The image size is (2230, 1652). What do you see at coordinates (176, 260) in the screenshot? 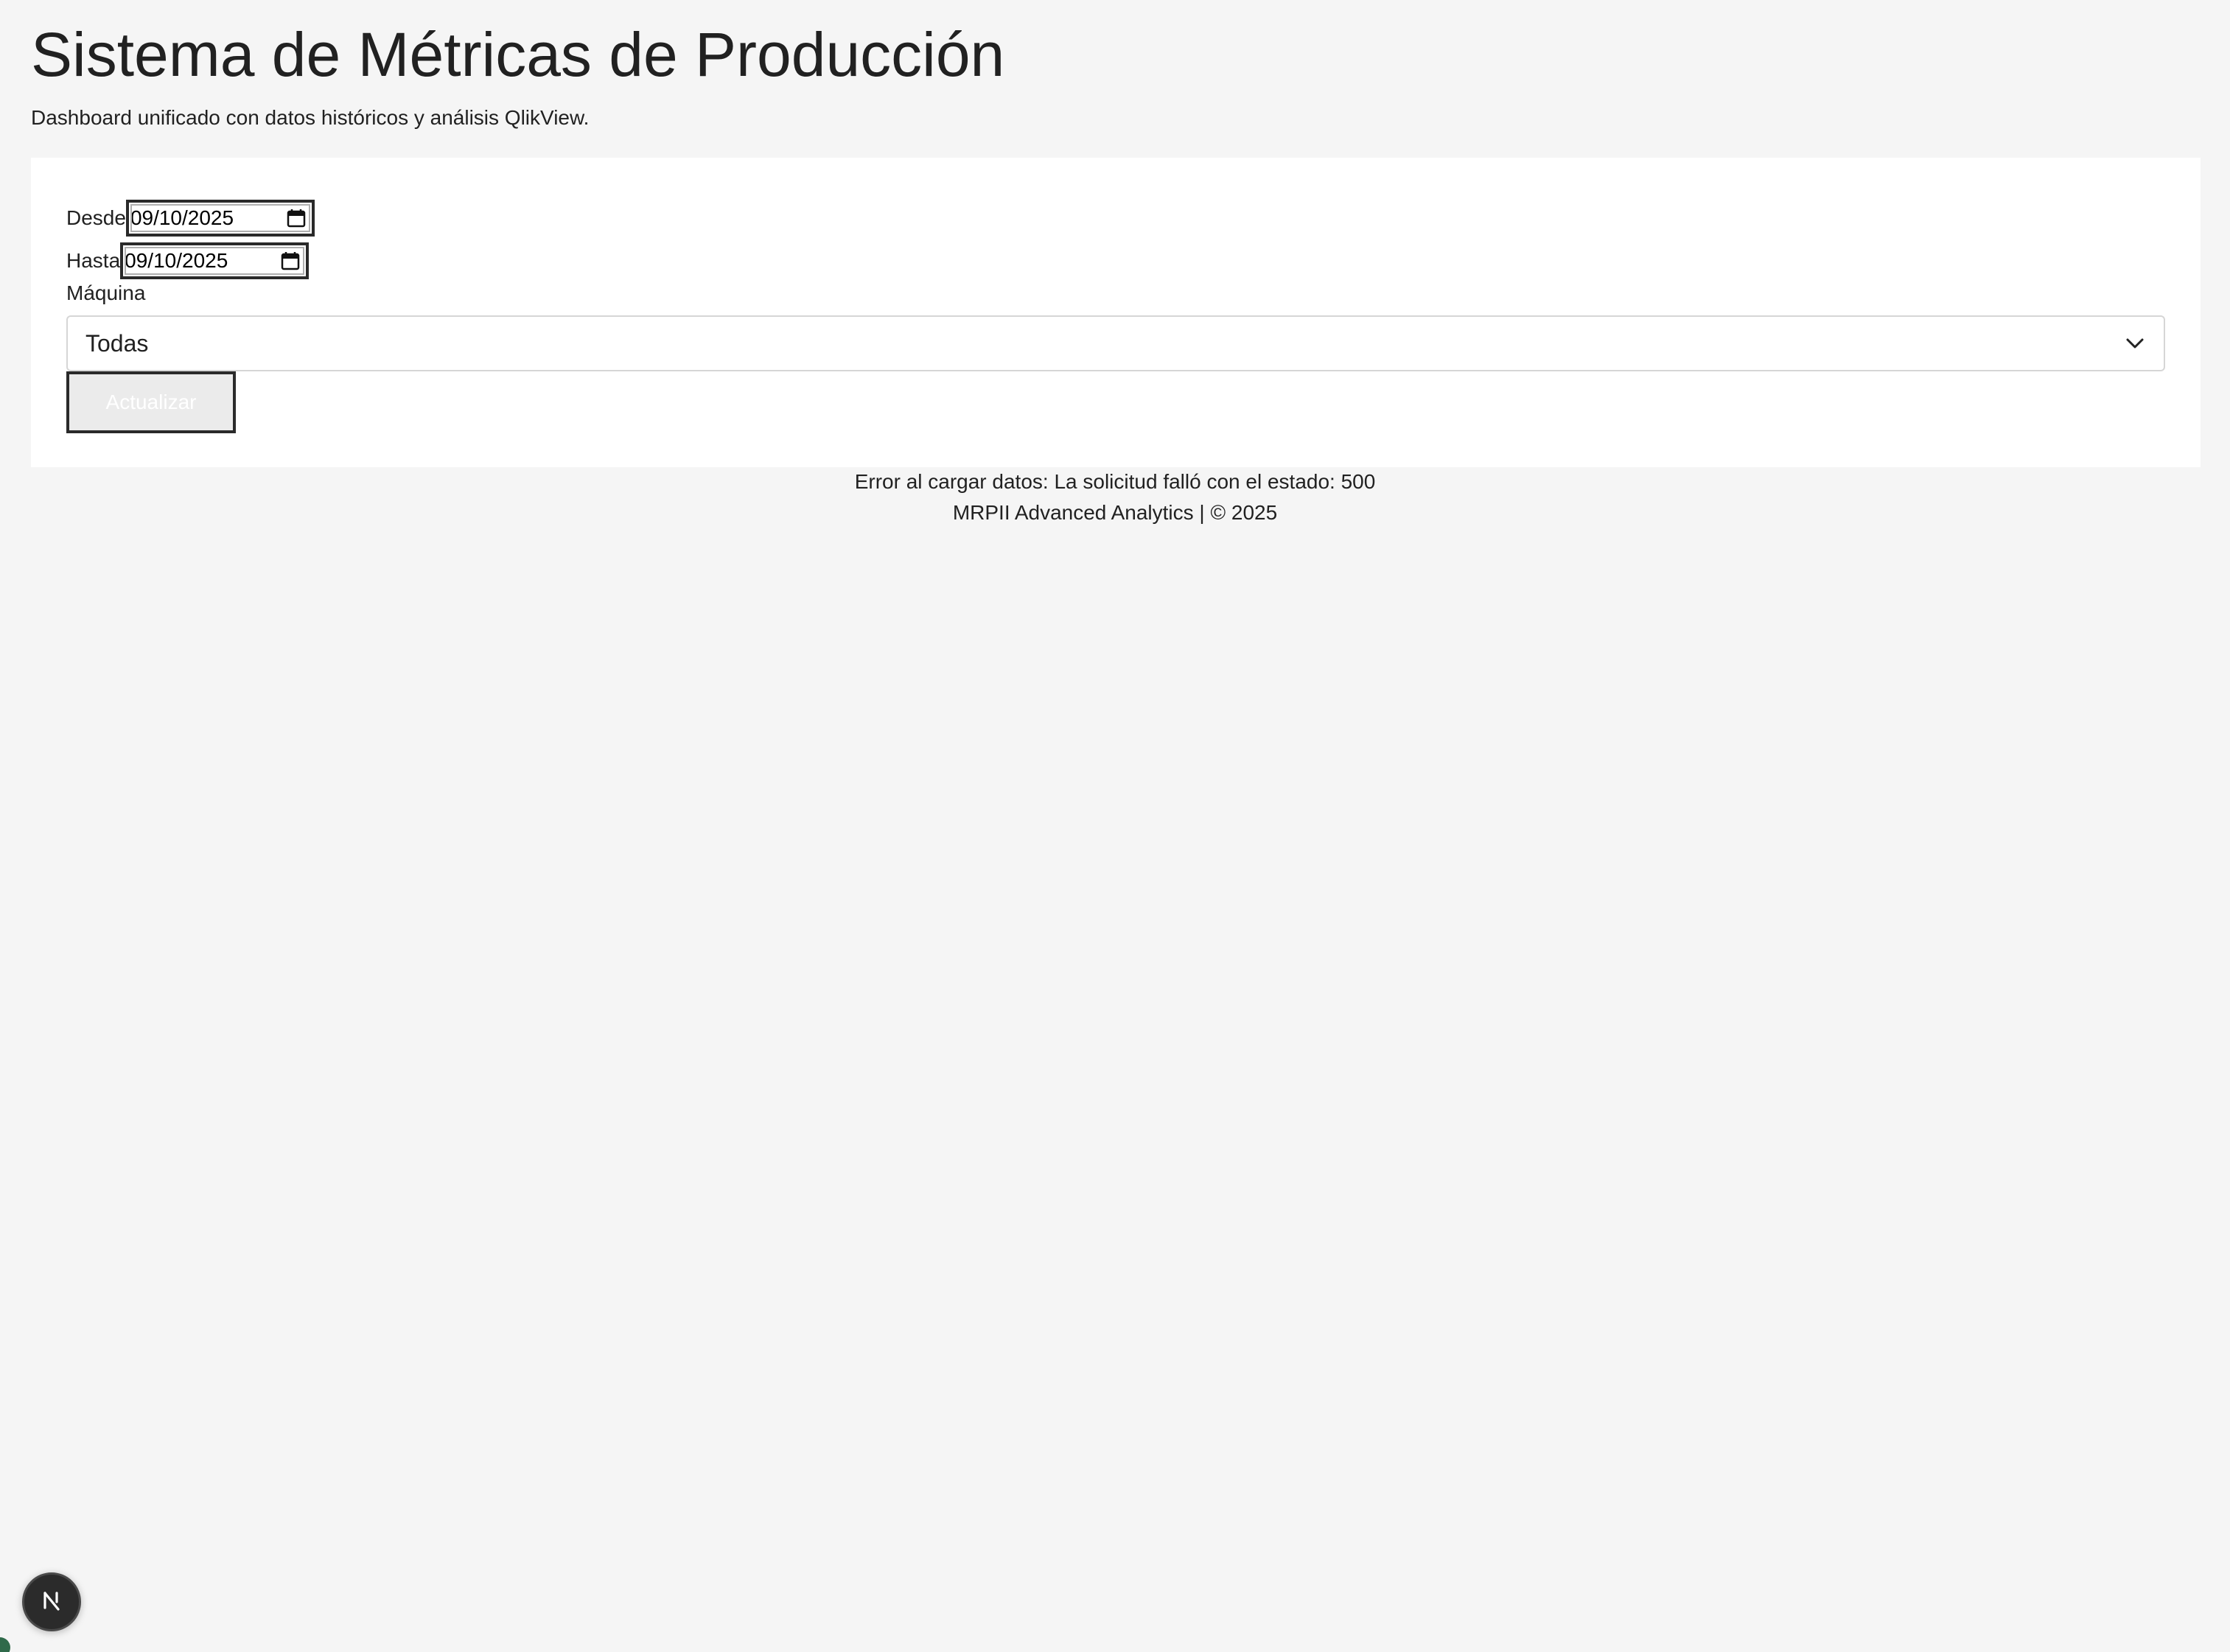
I see `to-date-value: 09/10/2025` at bounding box center [176, 260].